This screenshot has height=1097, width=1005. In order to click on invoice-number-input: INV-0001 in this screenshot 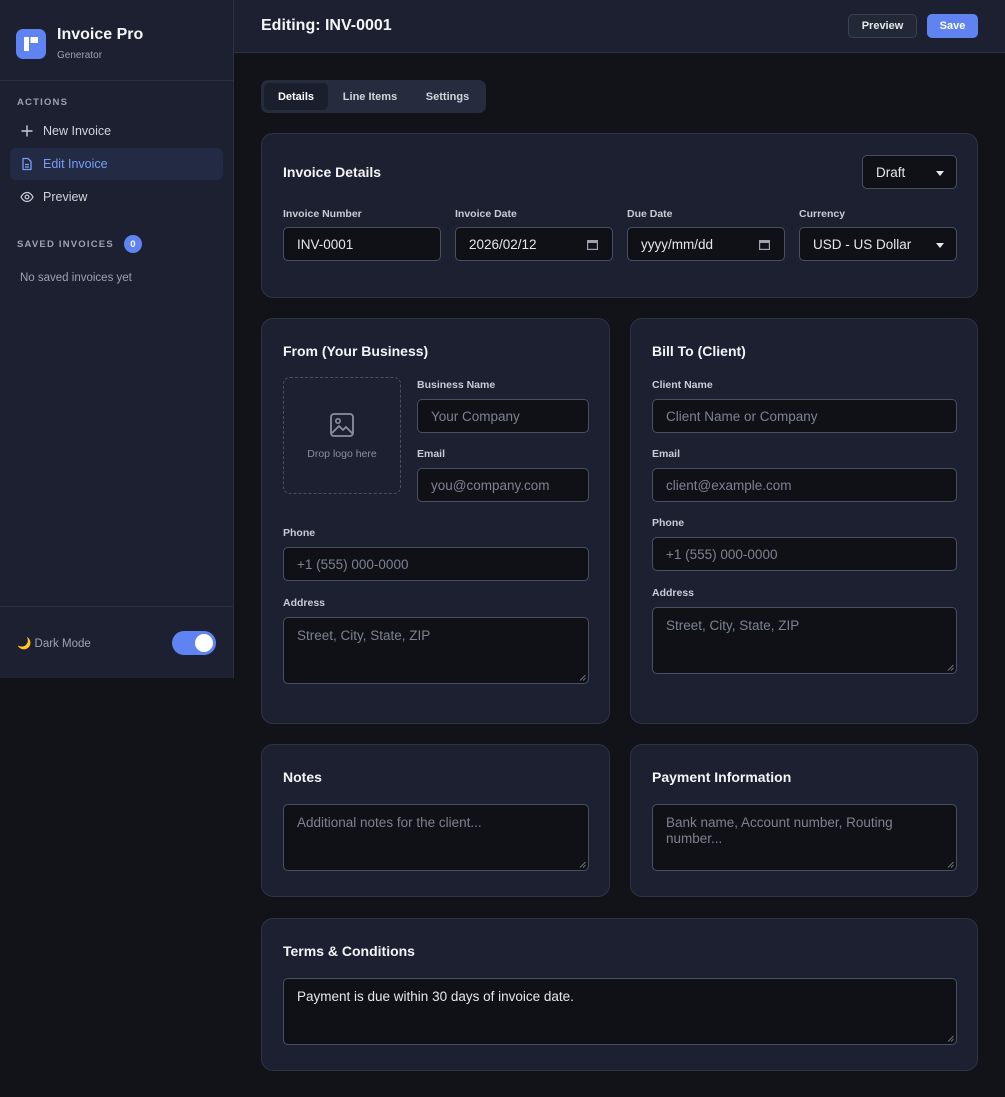, I will do `click(362, 244)`.